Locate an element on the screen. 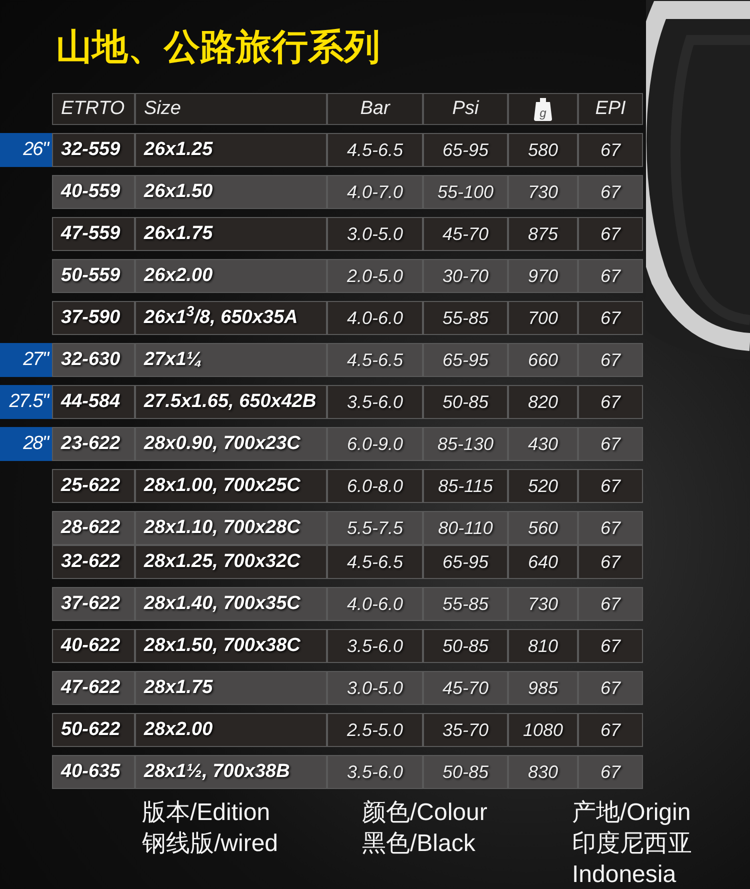 The width and height of the screenshot is (750, 889). table-cell: 40-559 is located at coordinates (93, 192).